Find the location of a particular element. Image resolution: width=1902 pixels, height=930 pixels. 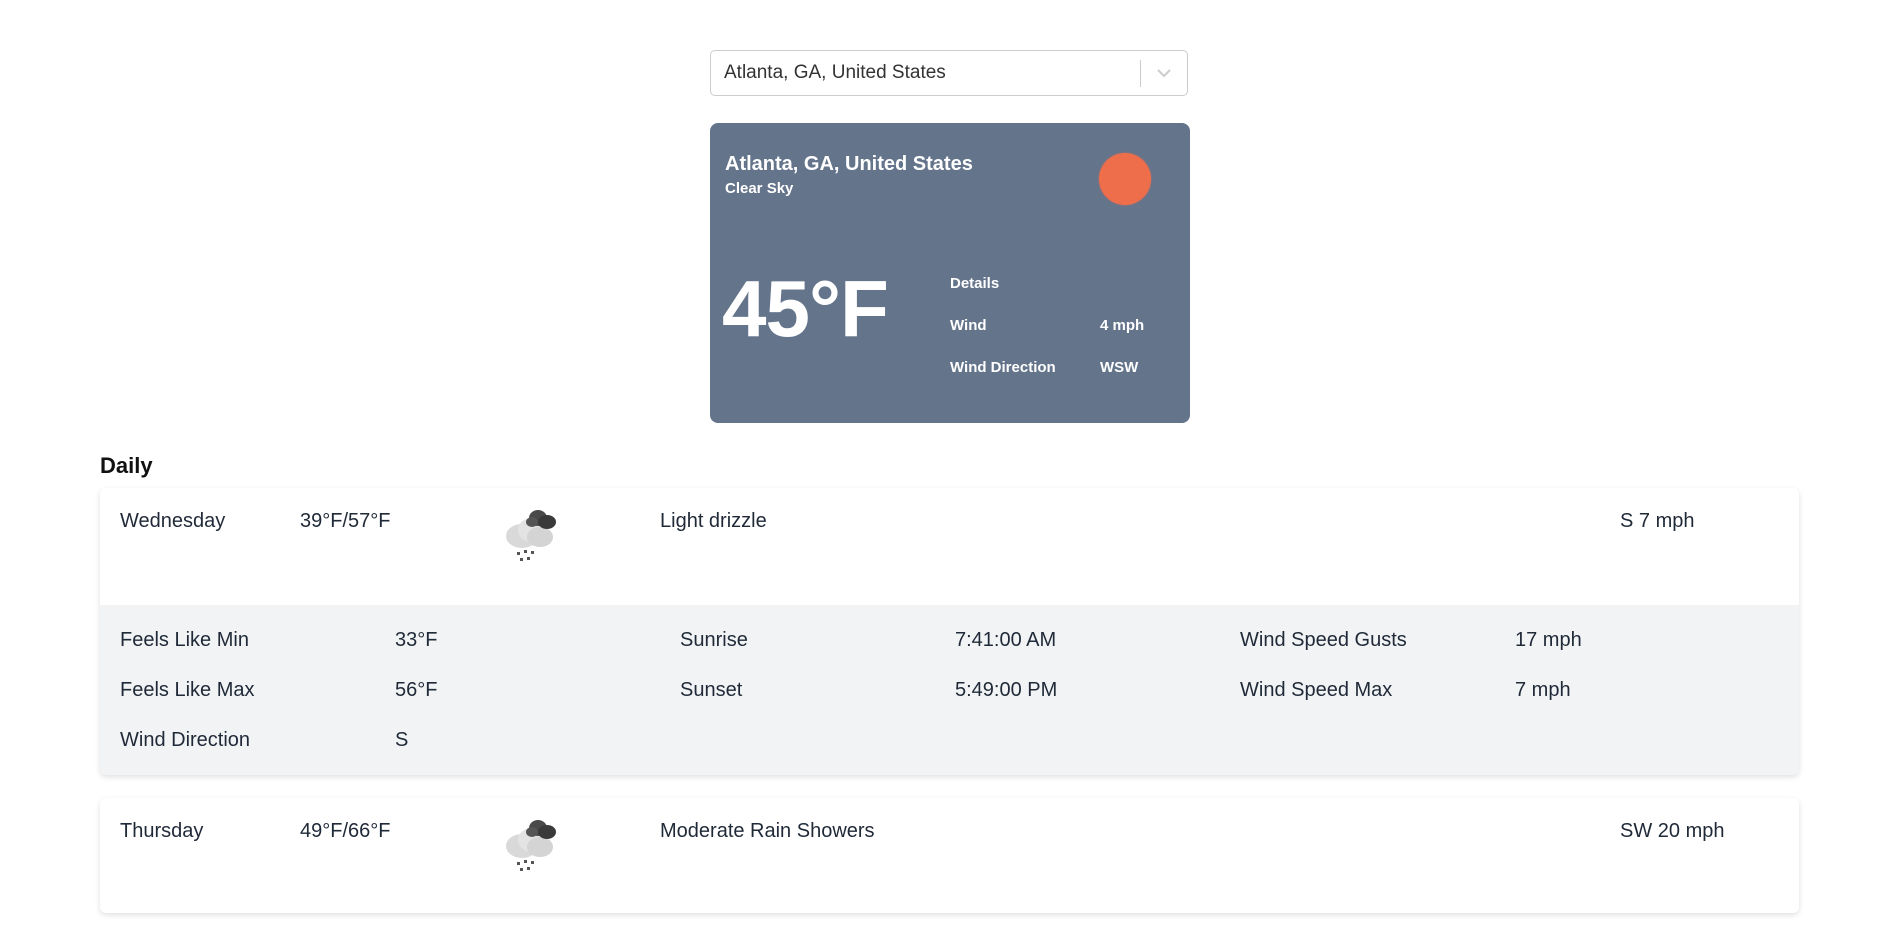

day-description: Moderate Rain Showers is located at coordinates (767, 831).